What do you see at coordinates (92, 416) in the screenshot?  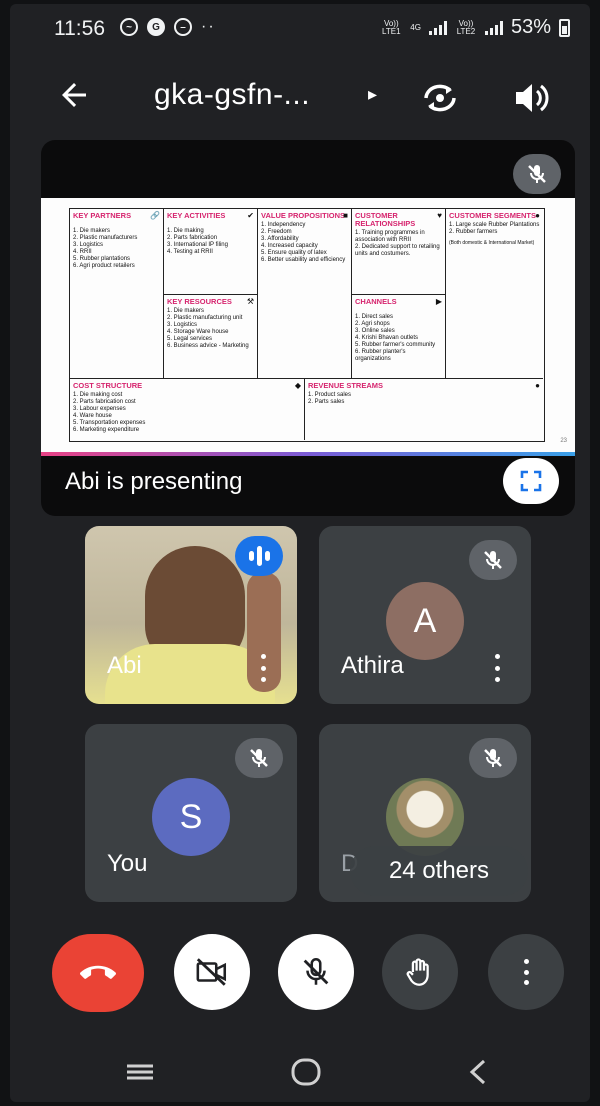 I see `list-item: 4. Ware house` at bounding box center [92, 416].